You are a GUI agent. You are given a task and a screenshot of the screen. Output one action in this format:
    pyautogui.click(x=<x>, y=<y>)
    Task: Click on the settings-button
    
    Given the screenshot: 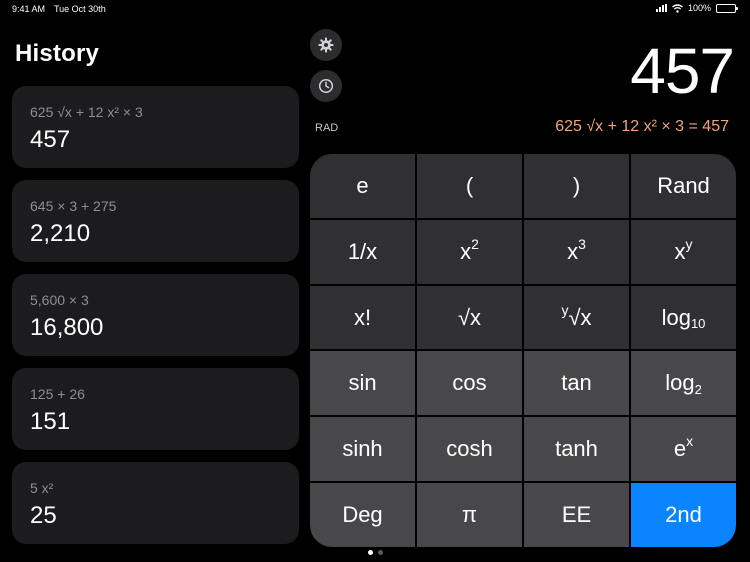 What is the action you would take?
    pyautogui.click(x=326, y=45)
    